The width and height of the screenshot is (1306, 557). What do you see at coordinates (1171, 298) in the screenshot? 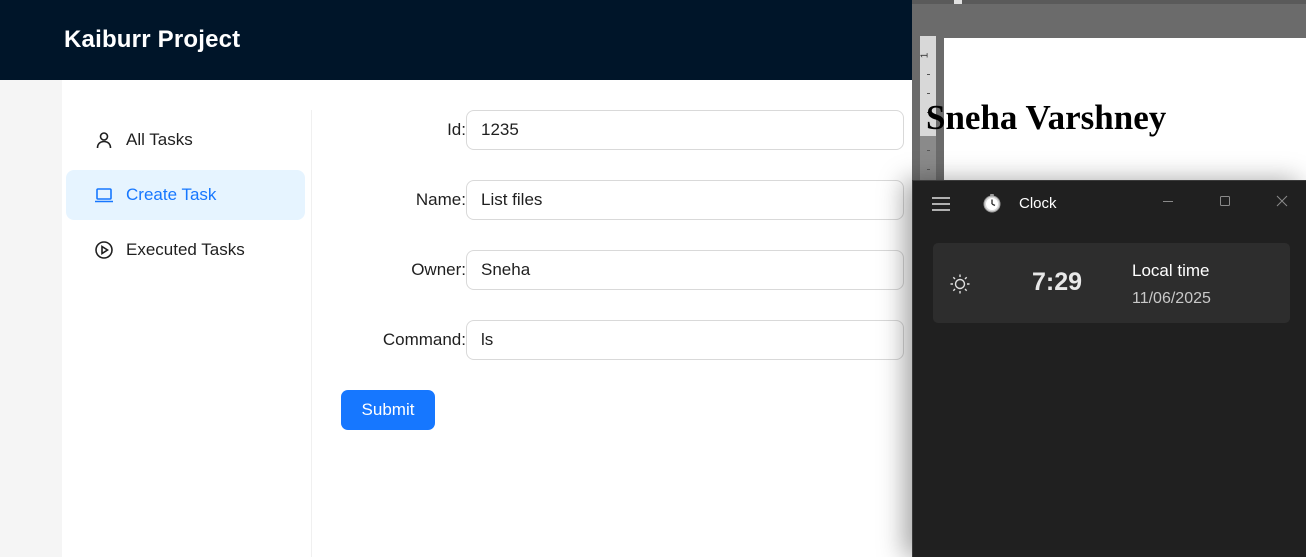
I see `time-date: 11/06/2025` at bounding box center [1171, 298].